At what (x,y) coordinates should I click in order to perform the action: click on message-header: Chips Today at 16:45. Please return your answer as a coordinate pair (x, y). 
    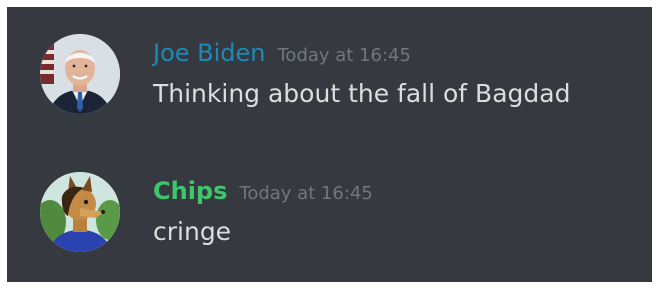
    Looking at the image, I should click on (263, 191).